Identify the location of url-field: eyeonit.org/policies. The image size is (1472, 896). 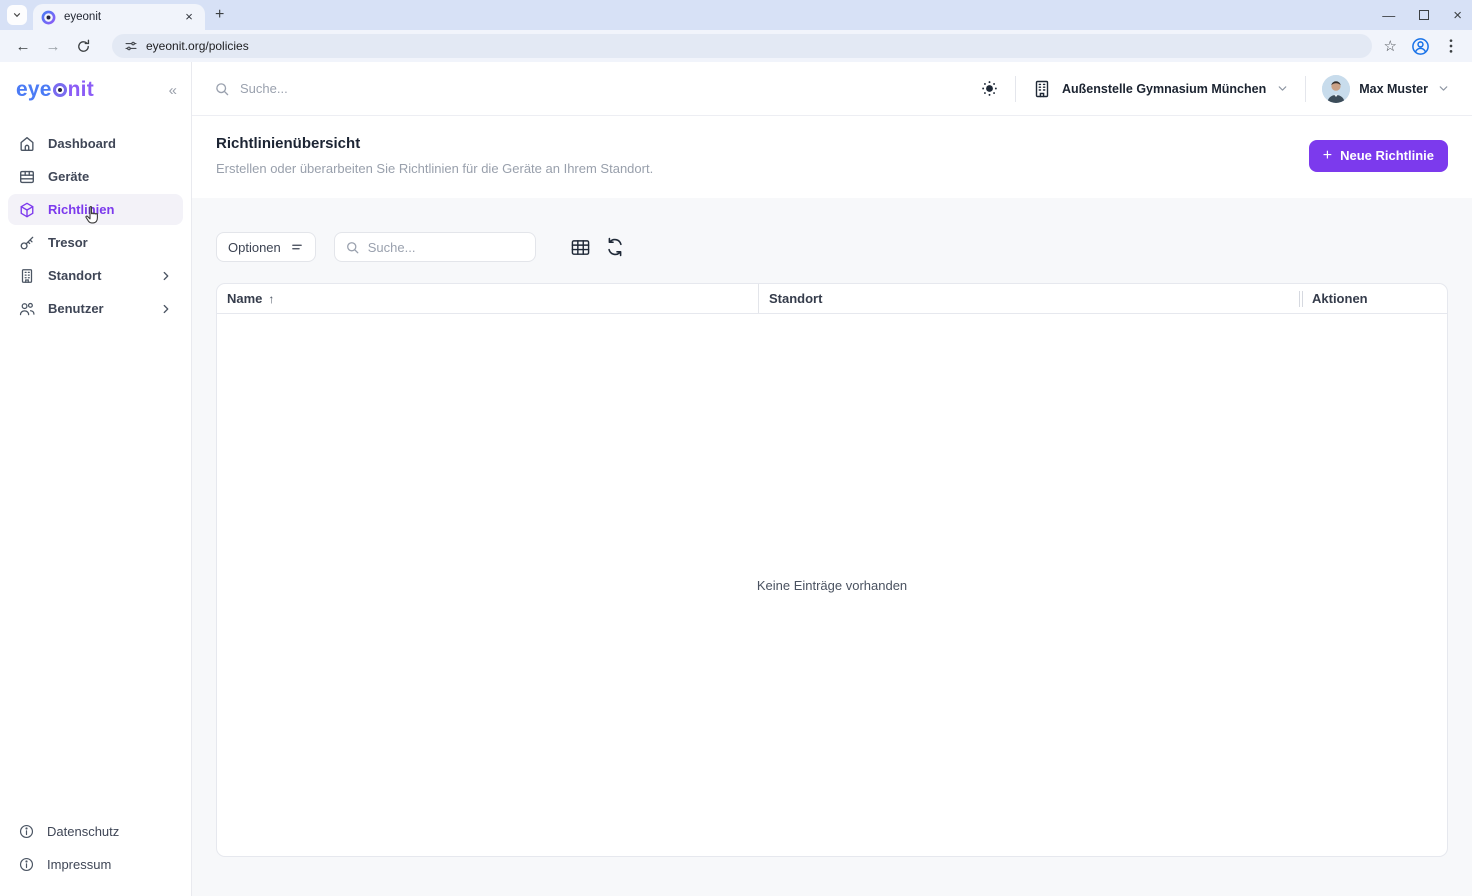
(742, 46).